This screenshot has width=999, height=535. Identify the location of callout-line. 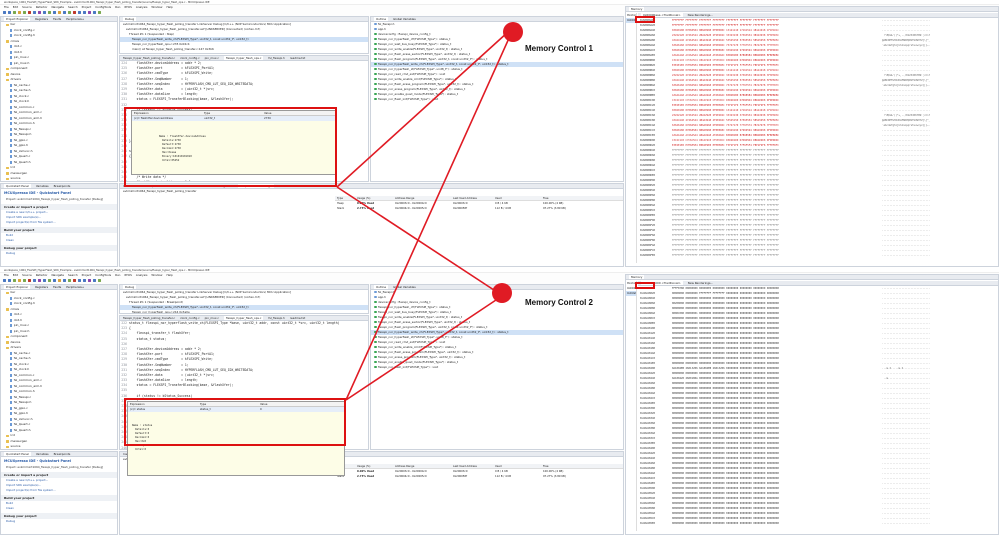
(422, 109).